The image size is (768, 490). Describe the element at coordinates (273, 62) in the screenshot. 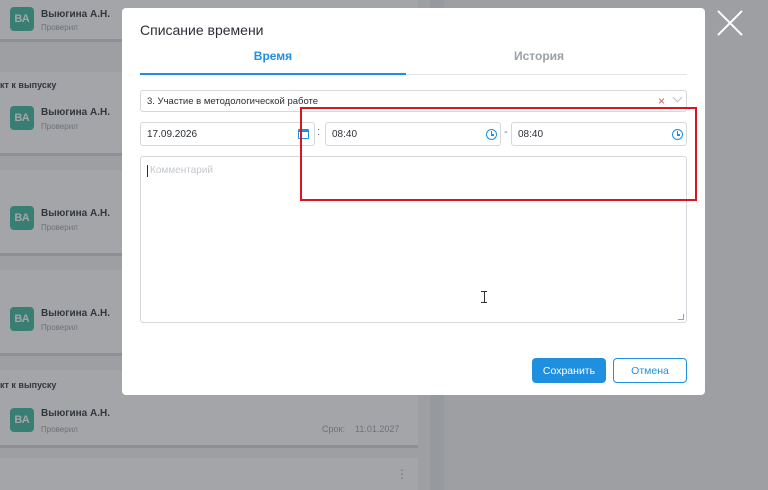

I see `tab-time: Время` at that location.